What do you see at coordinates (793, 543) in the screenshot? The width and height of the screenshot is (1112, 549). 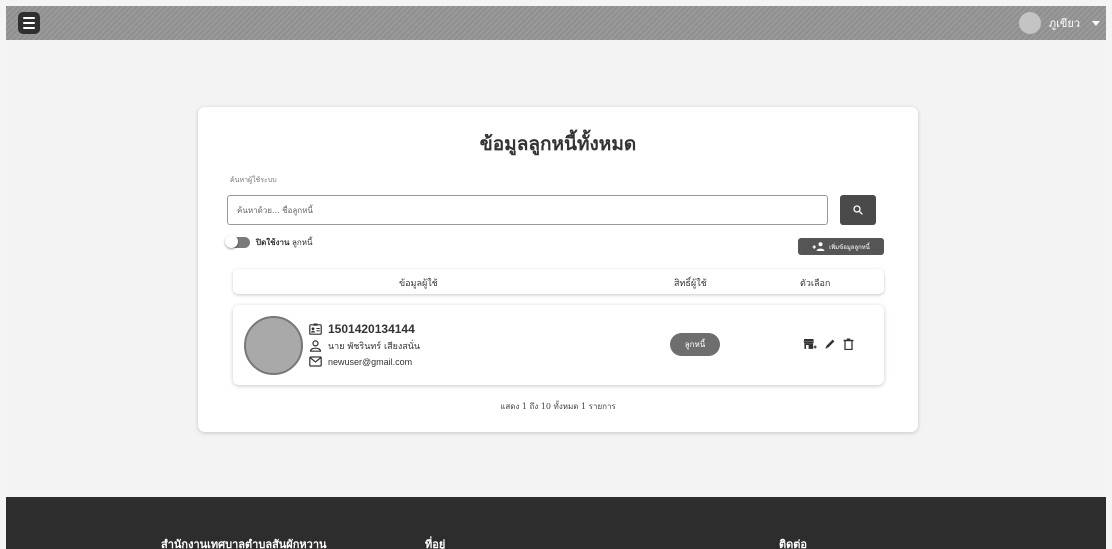 I see `footer-contact-heading: ติดต่อ` at bounding box center [793, 543].